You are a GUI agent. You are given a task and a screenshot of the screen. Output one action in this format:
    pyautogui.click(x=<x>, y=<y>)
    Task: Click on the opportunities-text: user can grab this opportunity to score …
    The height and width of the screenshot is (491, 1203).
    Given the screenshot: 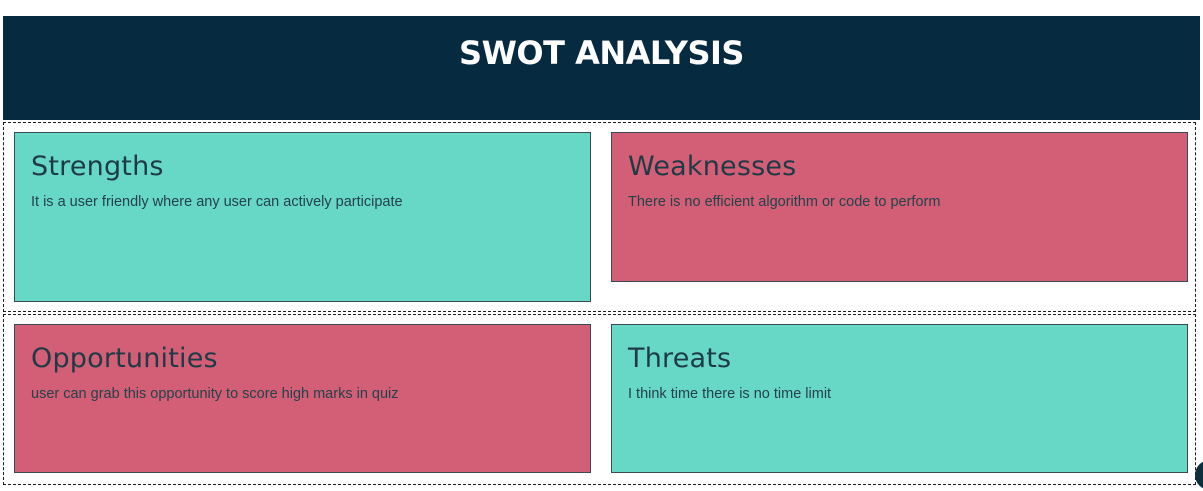 What is the action you would take?
    pyautogui.click(x=215, y=394)
    